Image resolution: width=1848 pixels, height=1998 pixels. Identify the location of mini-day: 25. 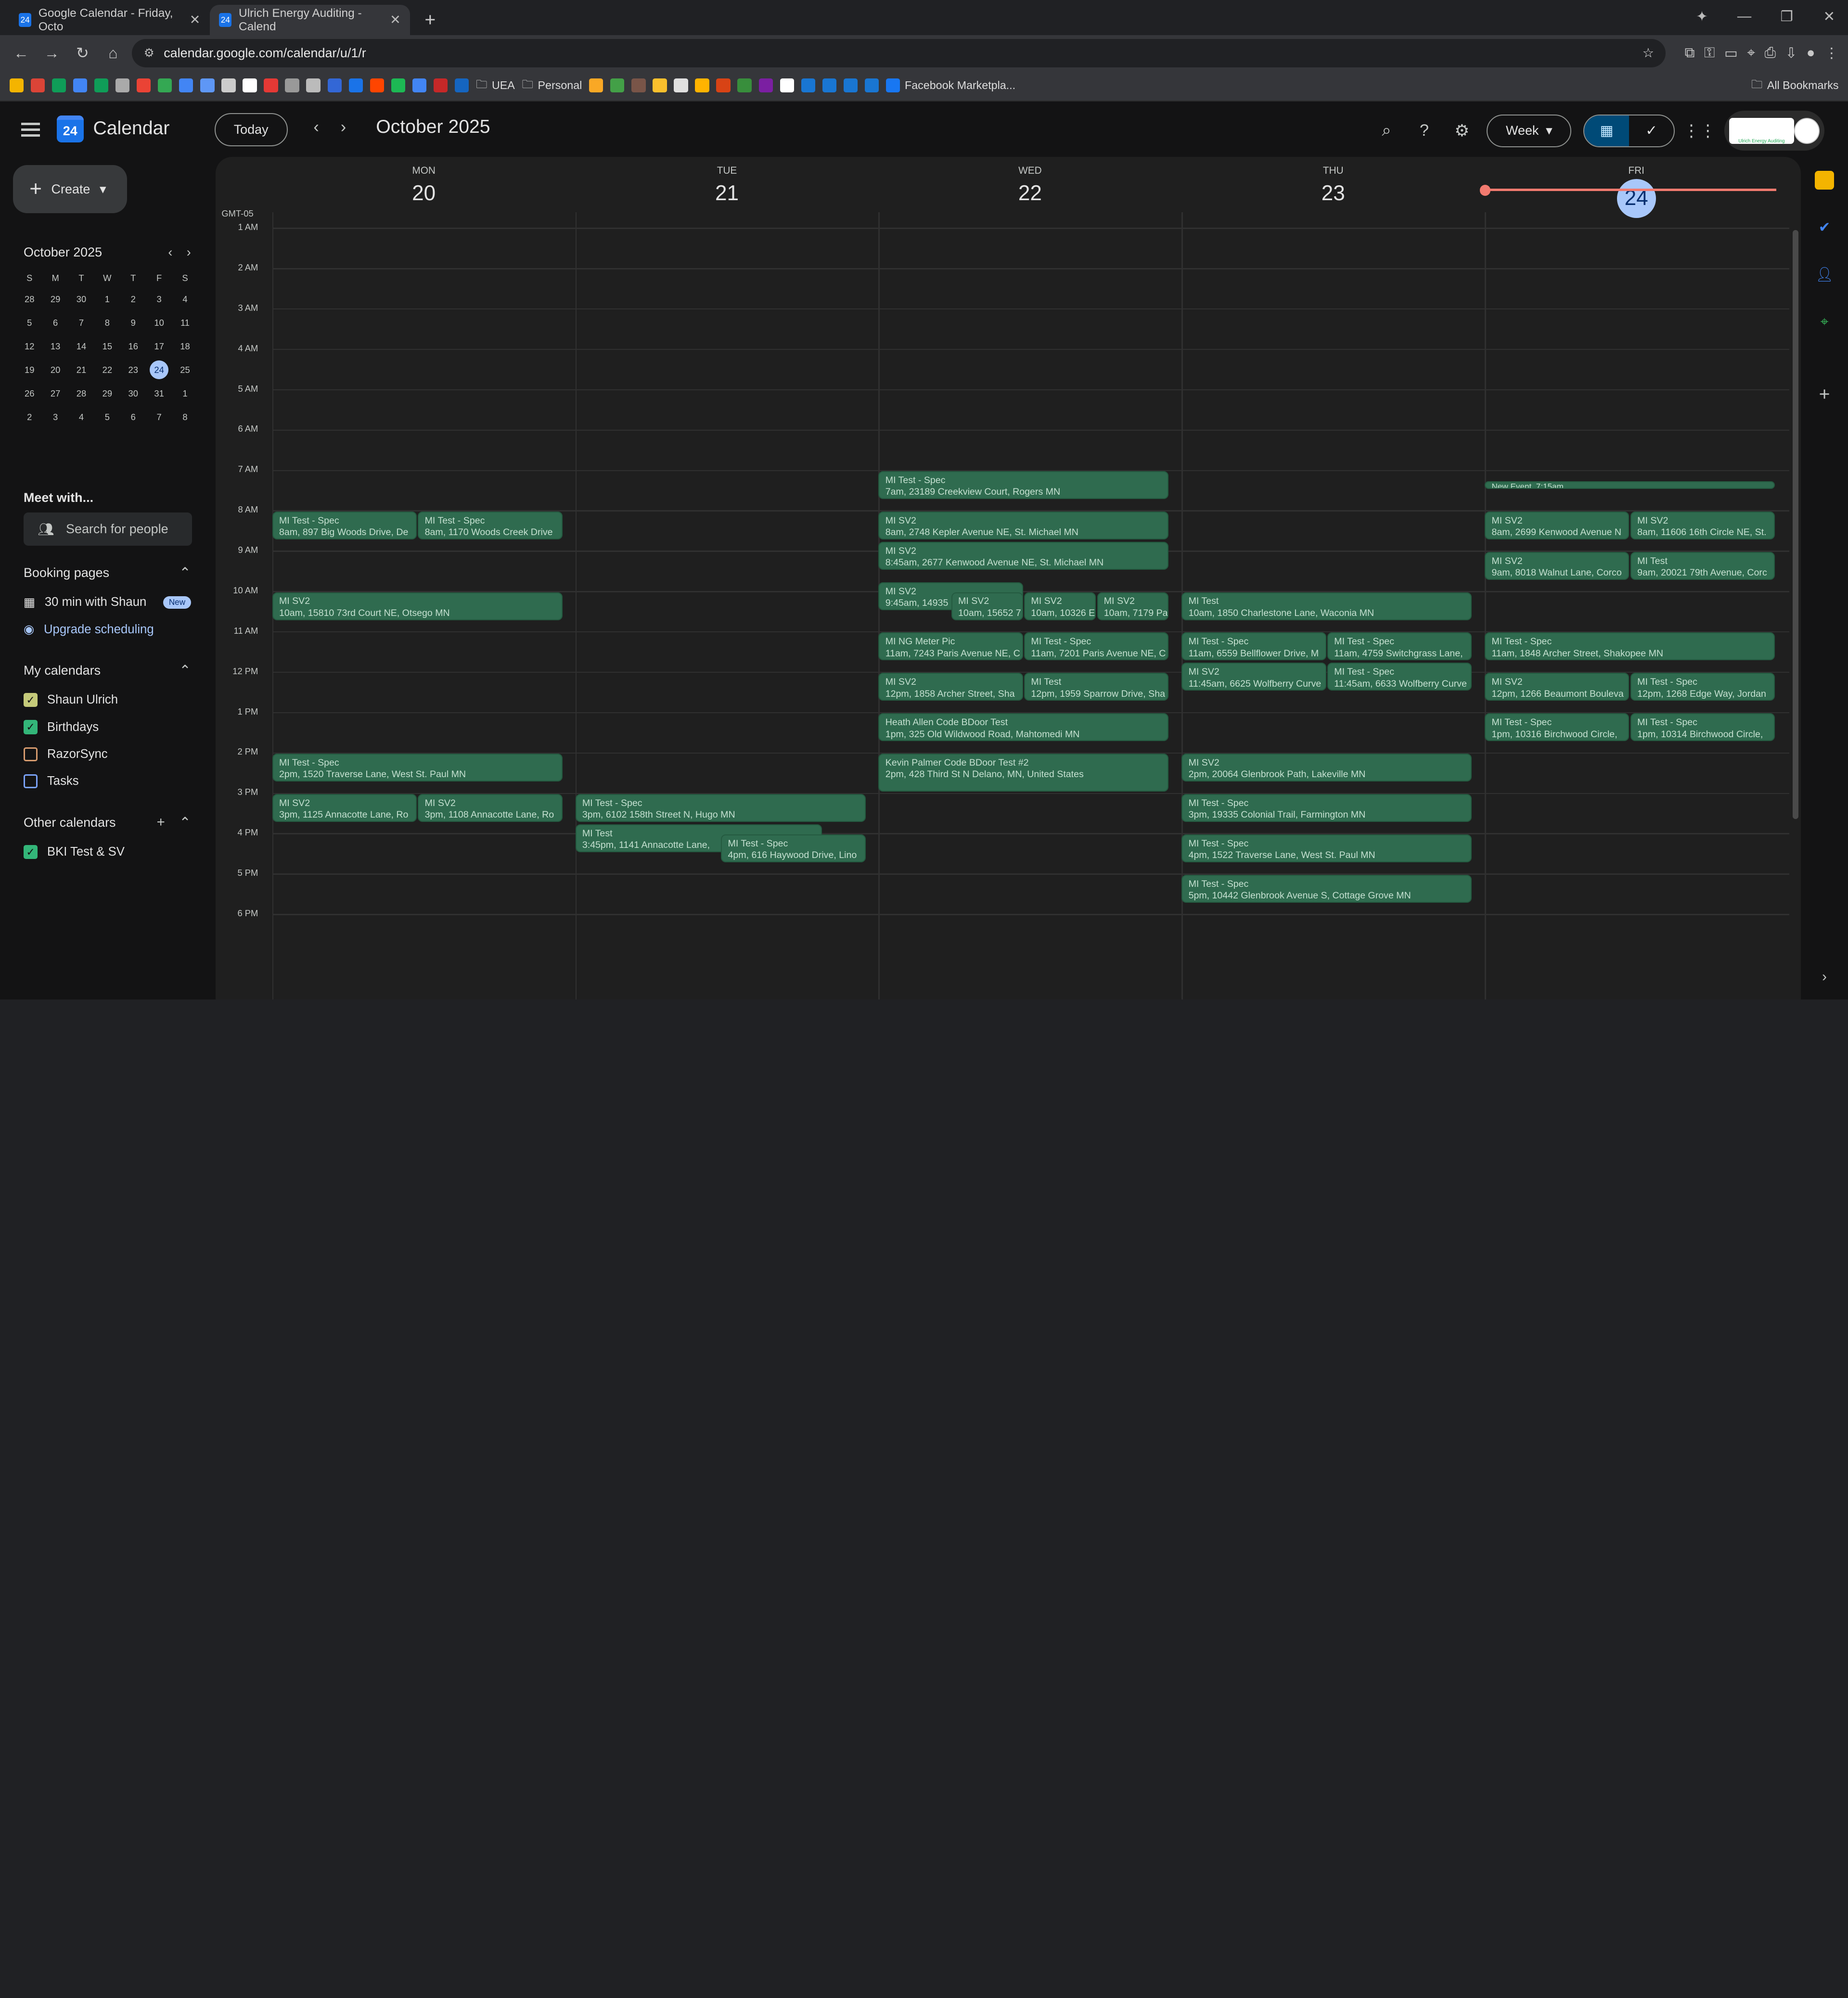
(185, 370).